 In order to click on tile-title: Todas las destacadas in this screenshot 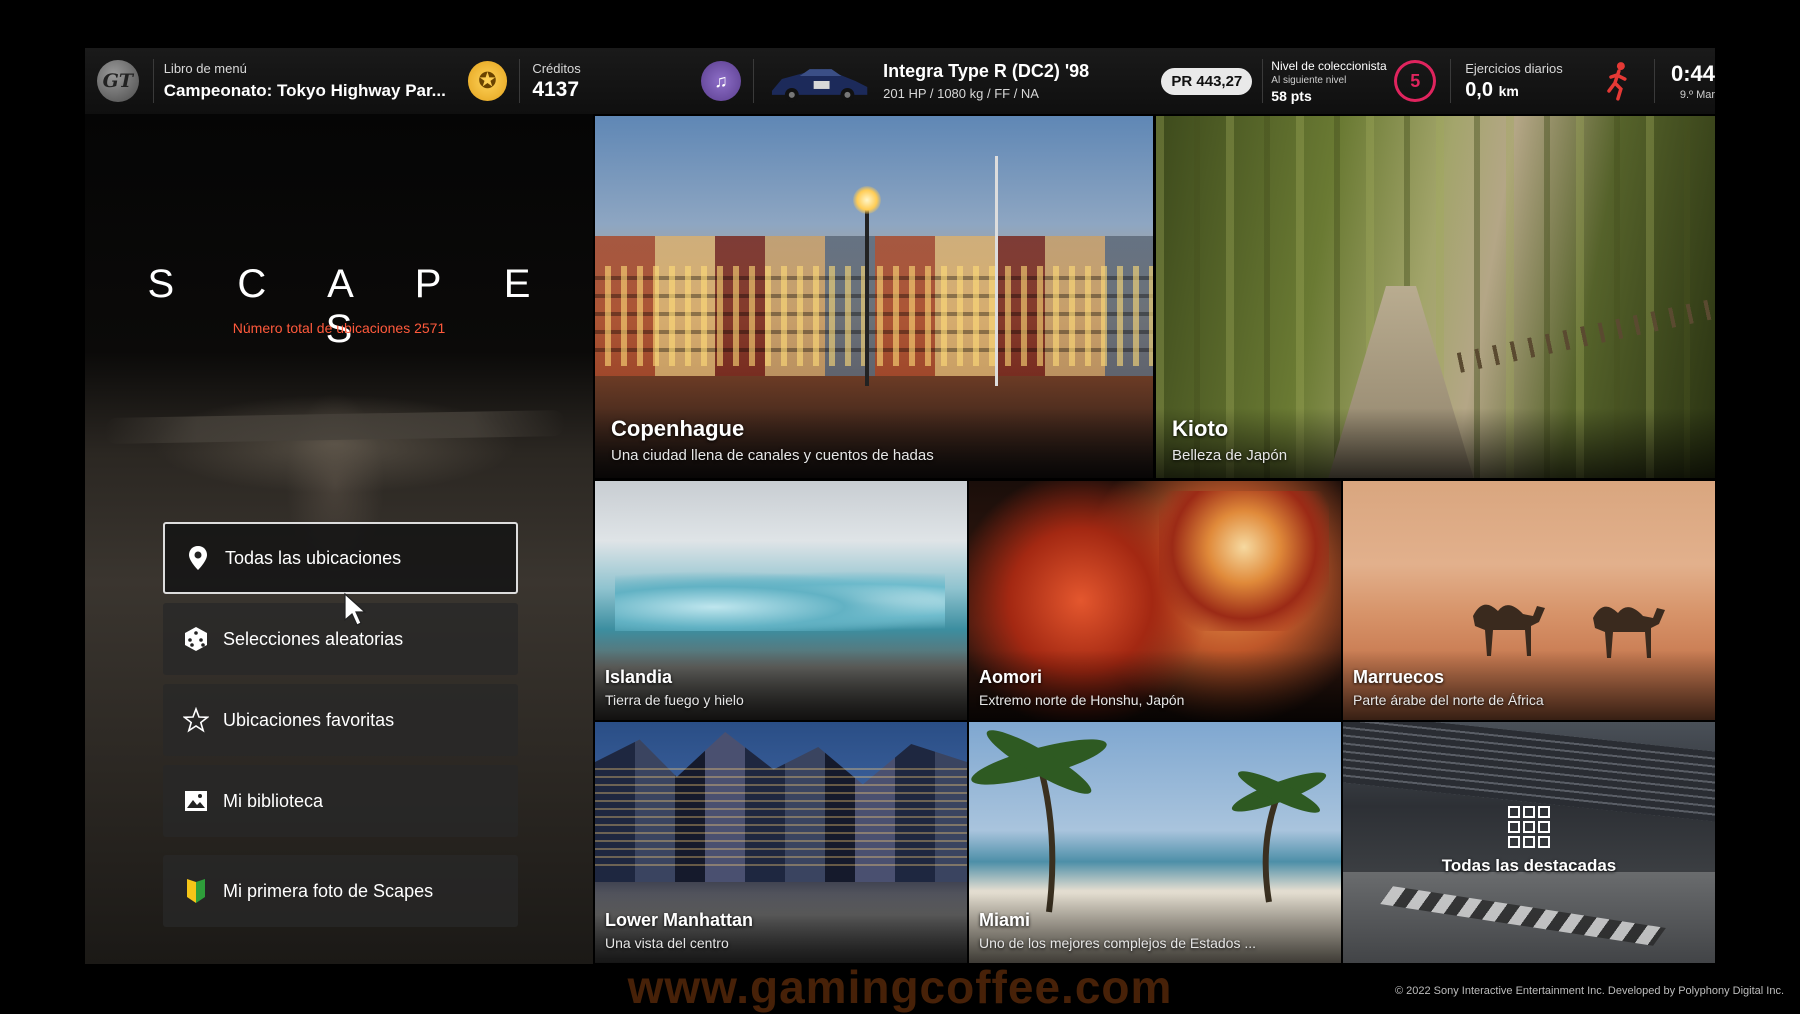, I will do `click(1529, 865)`.